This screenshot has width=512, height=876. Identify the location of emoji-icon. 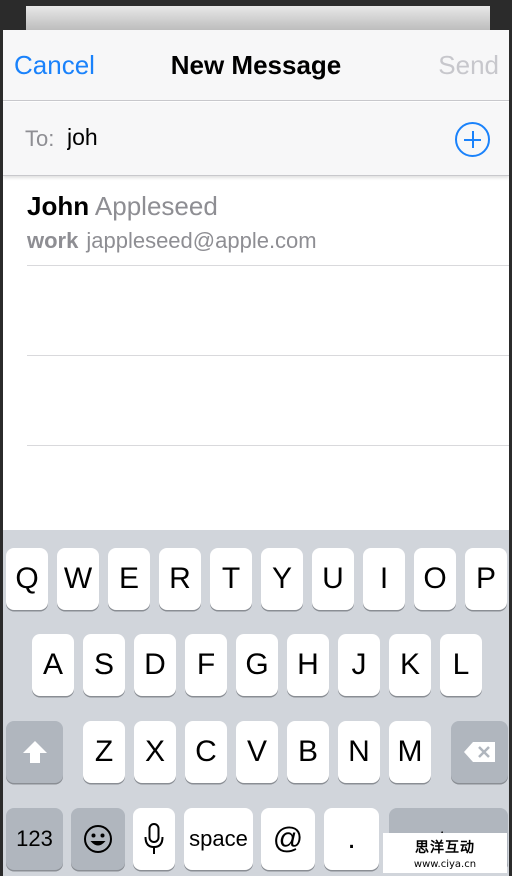
(98, 839).